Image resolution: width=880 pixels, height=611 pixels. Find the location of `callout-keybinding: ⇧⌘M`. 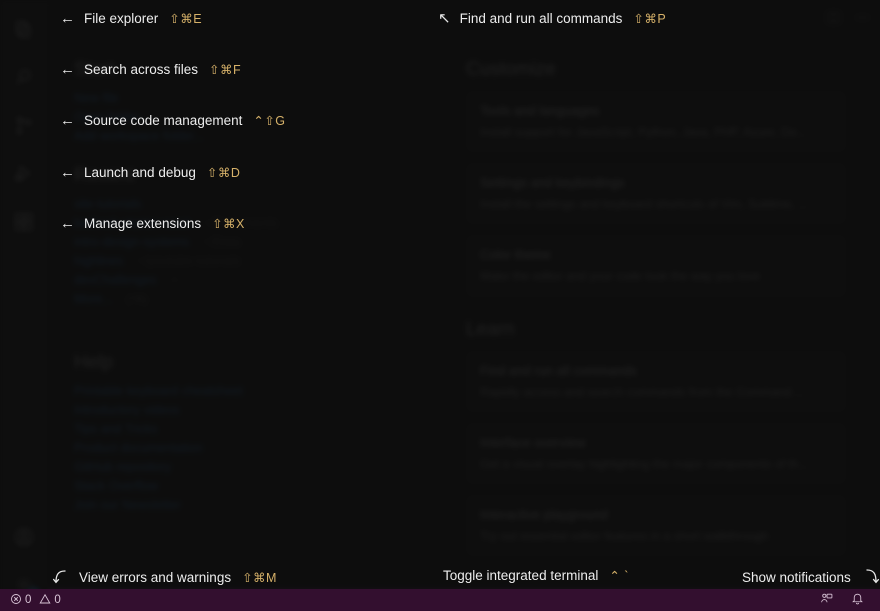

callout-keybinding: ⇧⌘M is located at coordinates (259, 577).